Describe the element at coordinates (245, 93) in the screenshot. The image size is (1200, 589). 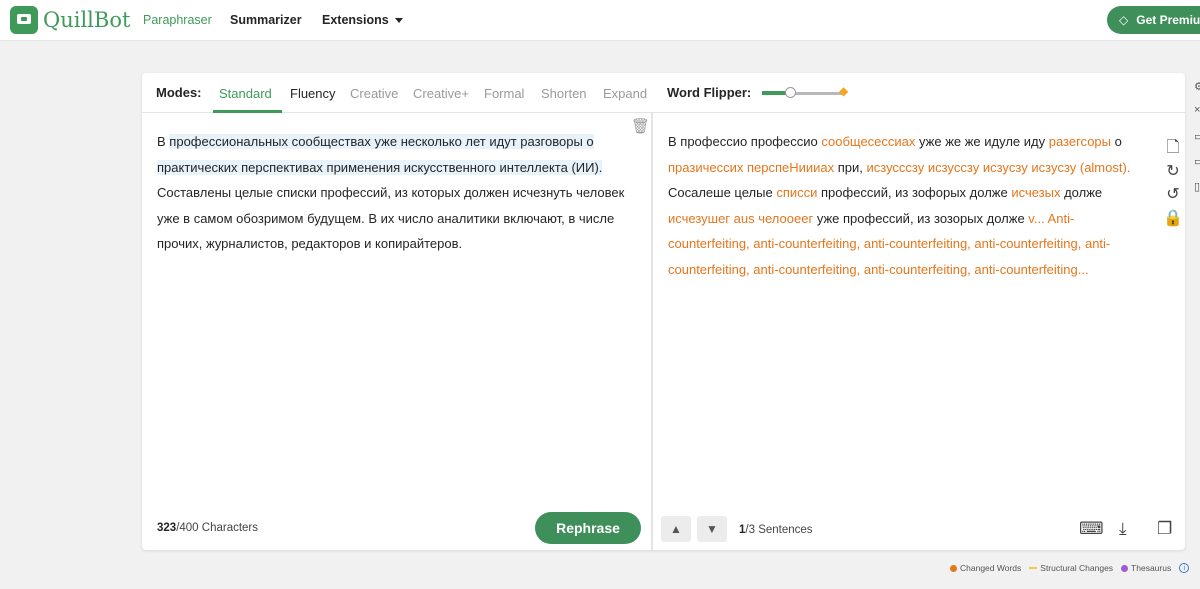
I see `mode-standard: Standard` at that location.